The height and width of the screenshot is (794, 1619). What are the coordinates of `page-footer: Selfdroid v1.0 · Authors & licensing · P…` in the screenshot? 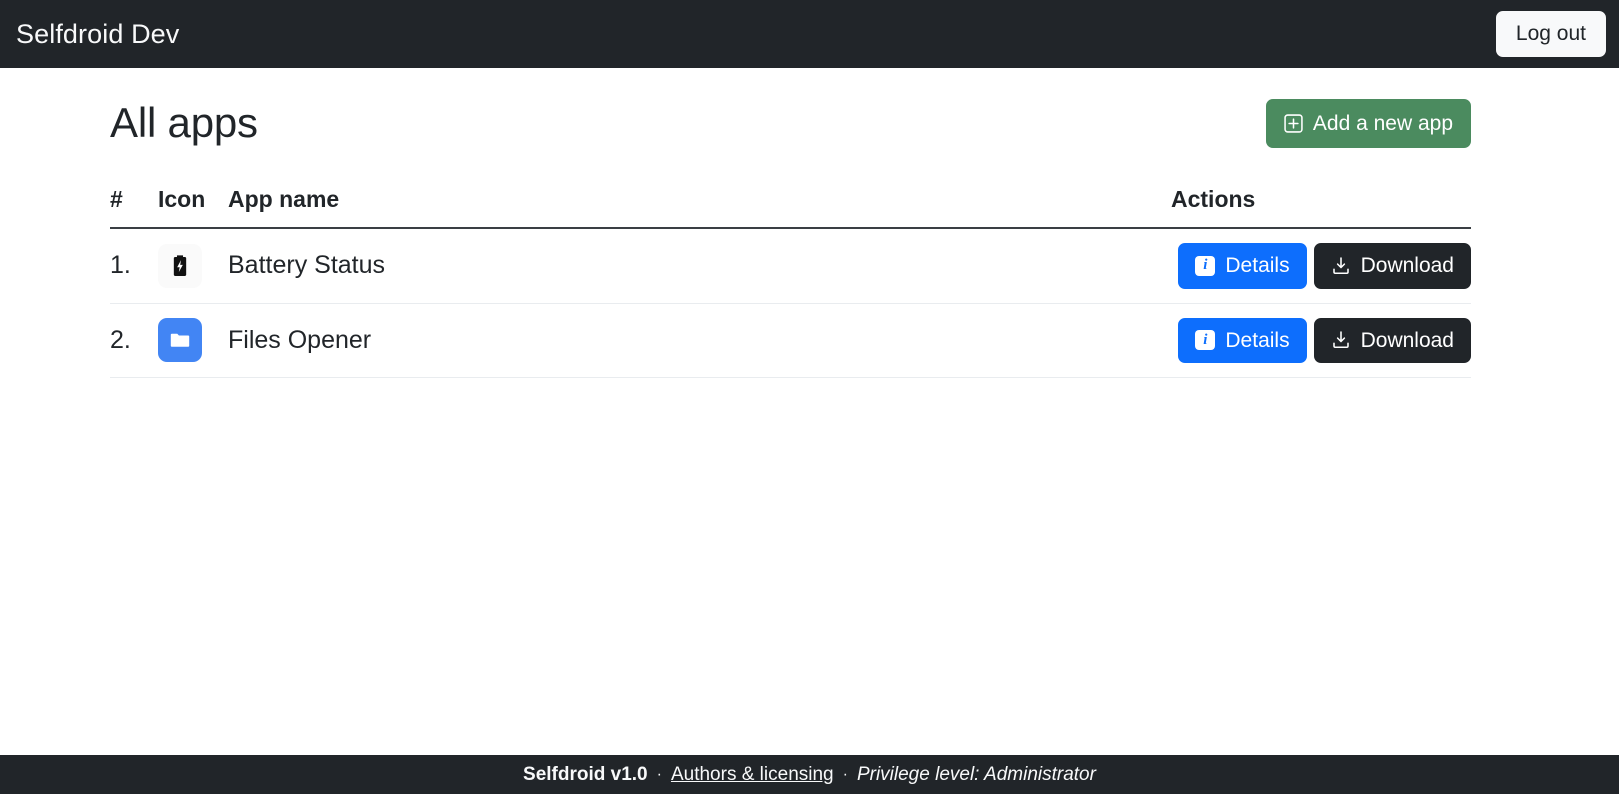 It's located at (809, 774).